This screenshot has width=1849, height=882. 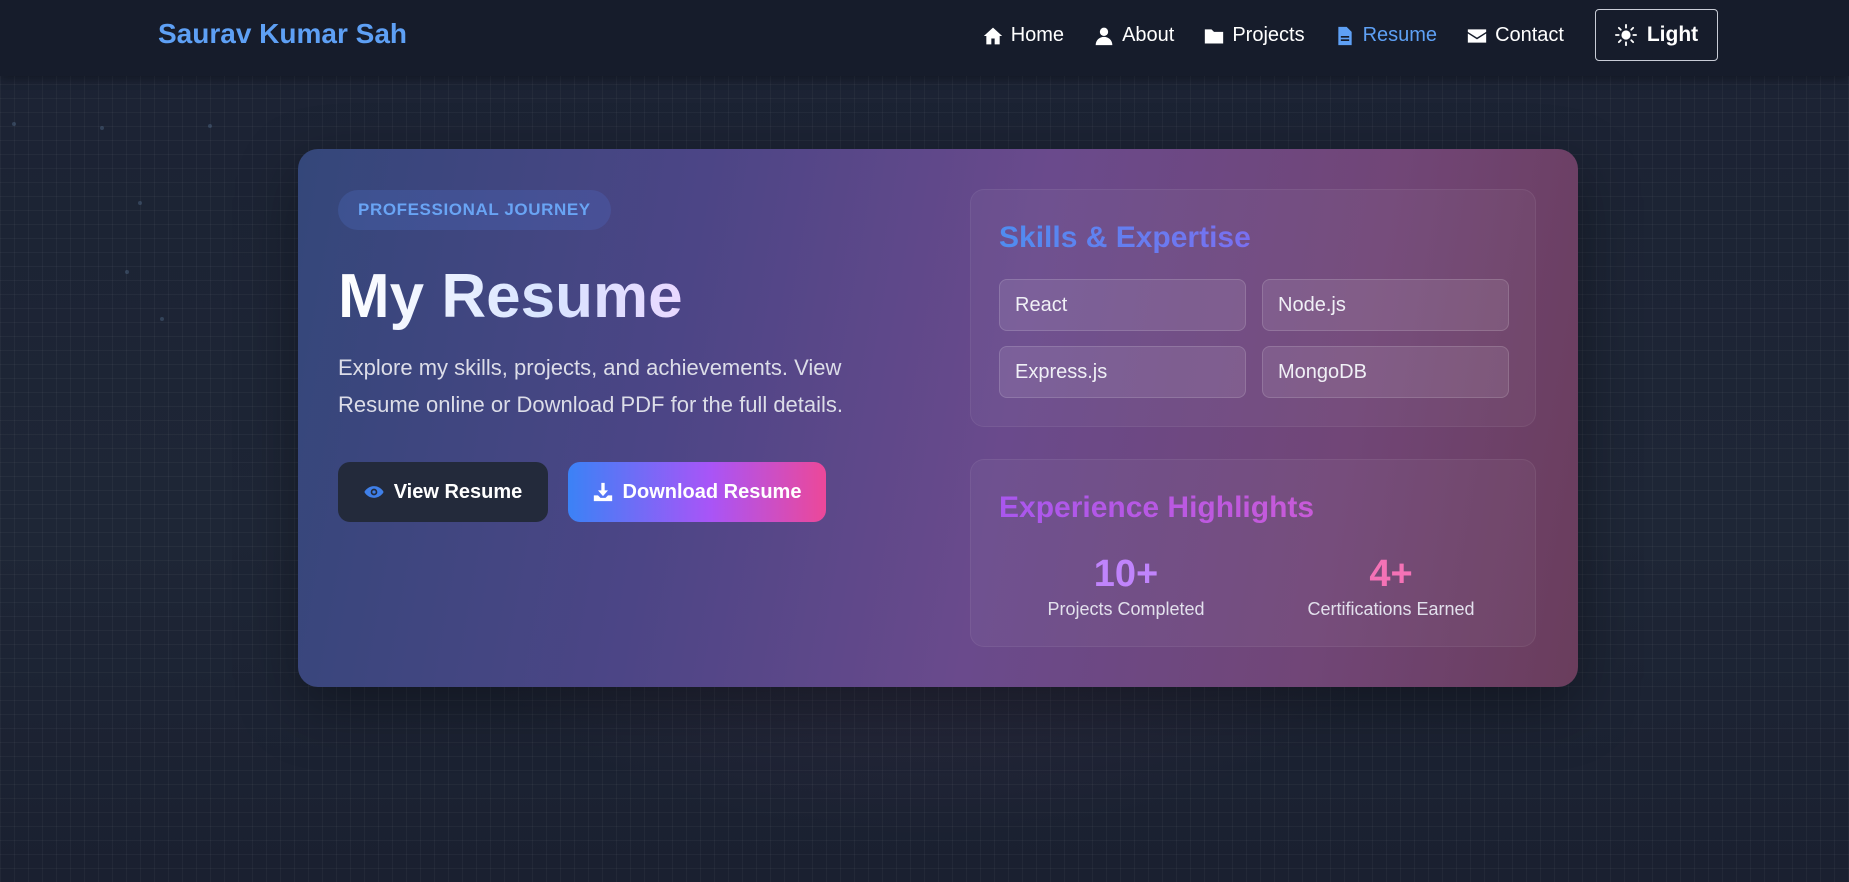 I want to click on stat-label: Projects Completed, so click(x=1126, y=609).